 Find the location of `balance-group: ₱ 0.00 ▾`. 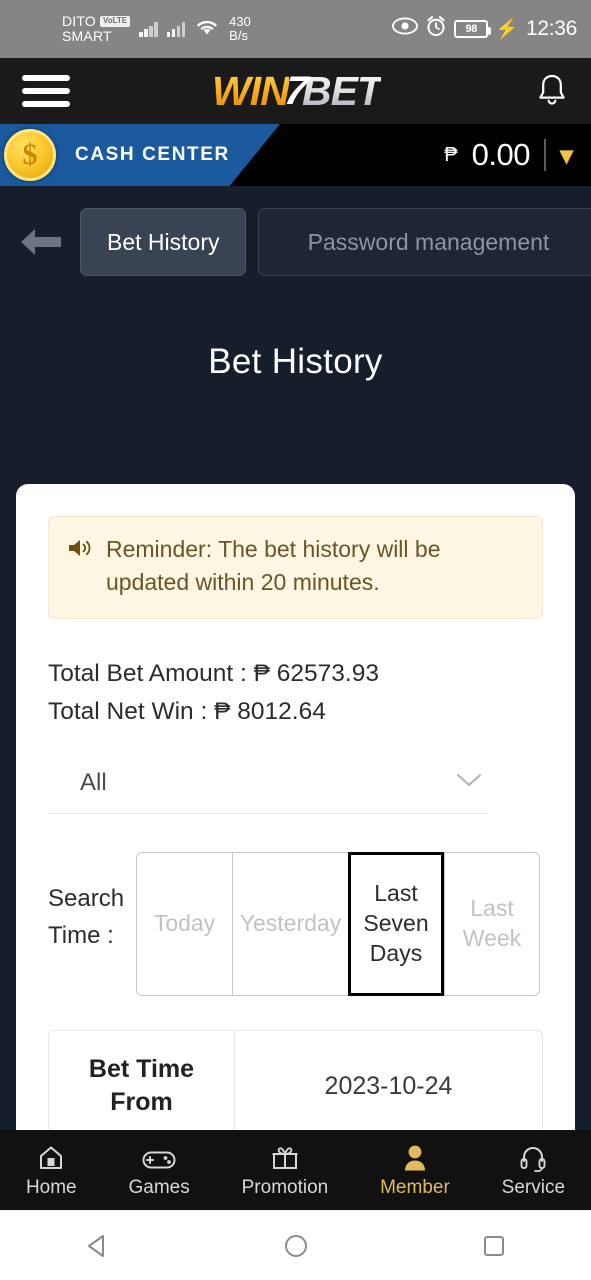

balance-group: ₱ 0.00 ▾ is located at coordinates (517, 155).